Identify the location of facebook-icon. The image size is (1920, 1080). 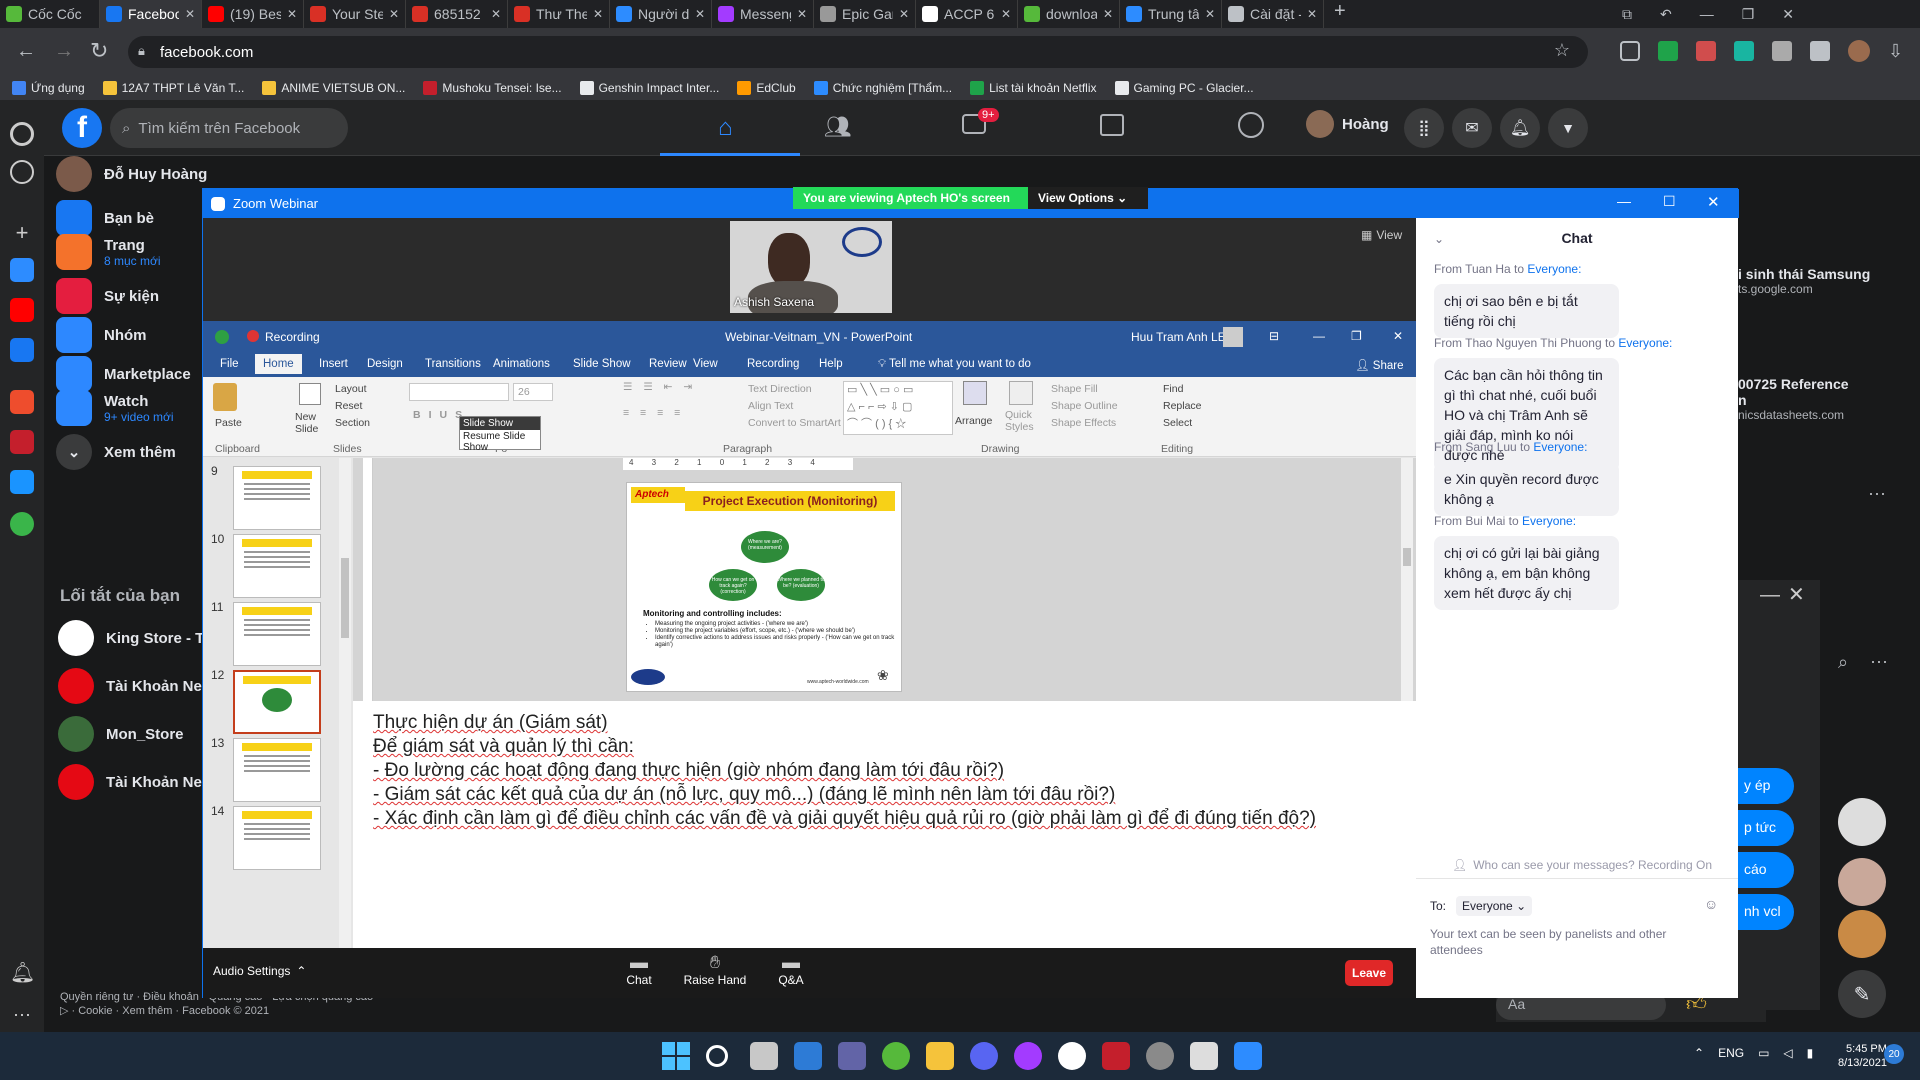
(22, 350).